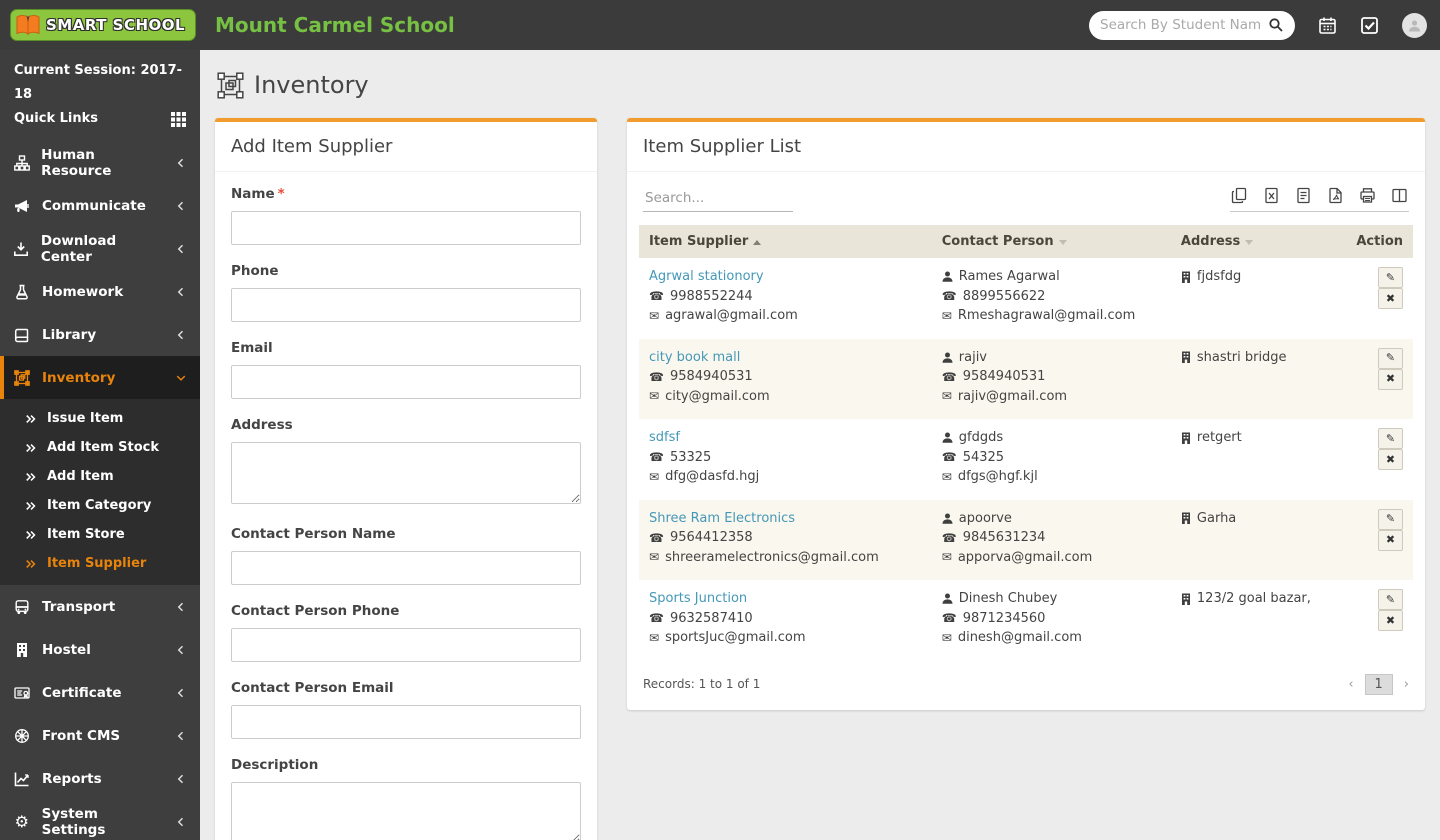 The width and height of the screenshot is (1440, 840). I want to click on contact-person-name-field: Contact Person Name, so click(406, 552).